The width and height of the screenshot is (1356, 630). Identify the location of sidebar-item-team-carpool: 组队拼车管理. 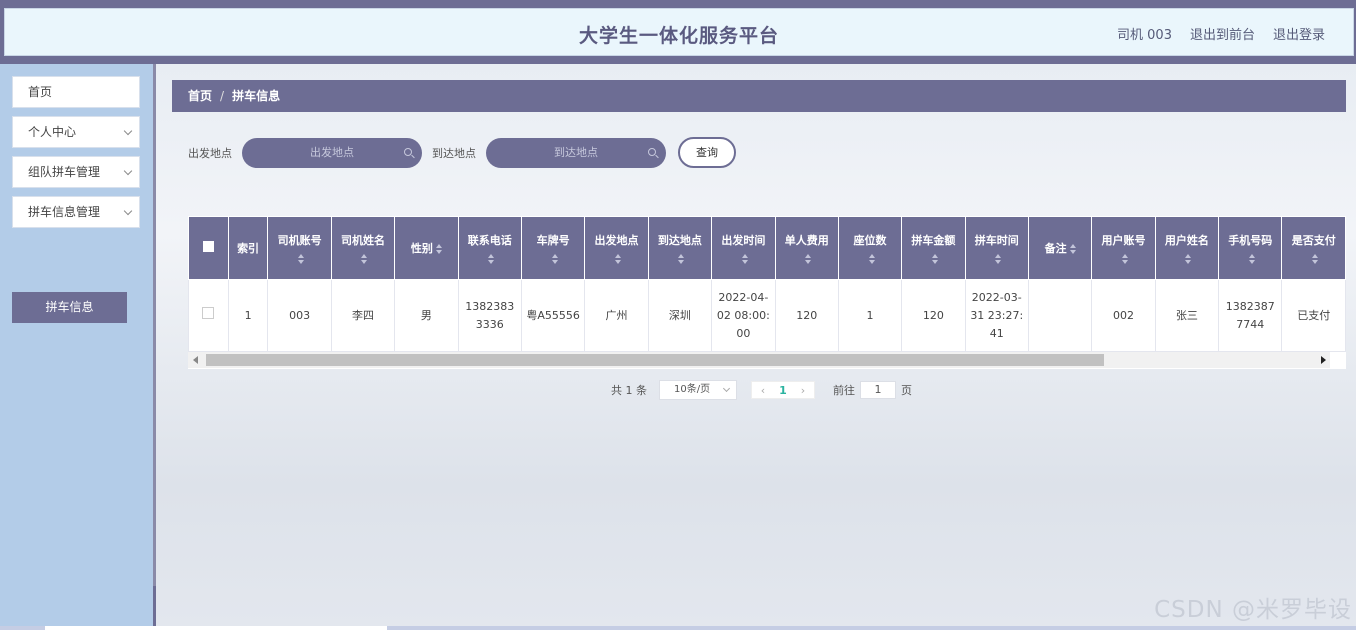
(76, 172).